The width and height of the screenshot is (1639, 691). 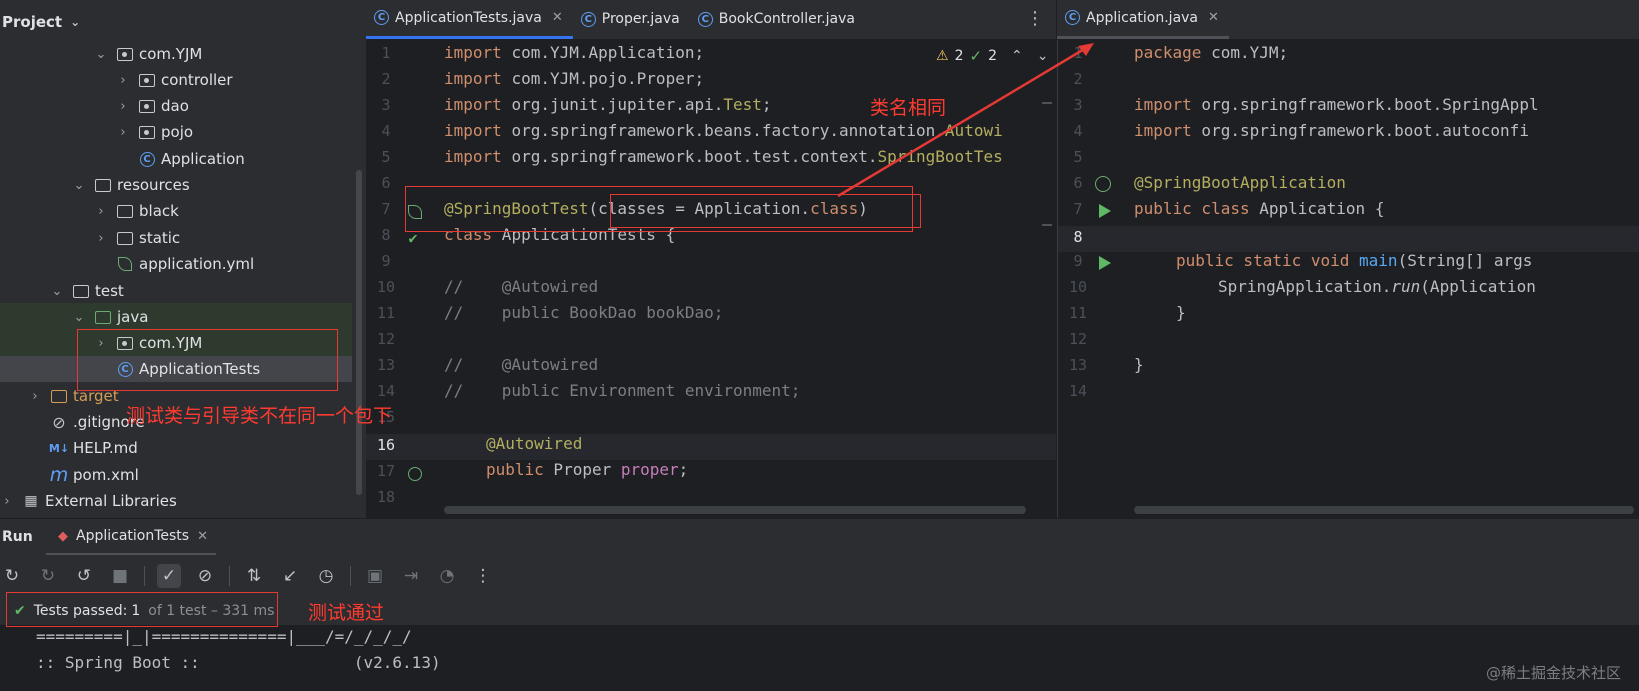 What do you see at coordinates (259, 416) in the screenshot?
I see `annotation-not-same-package: 测试类与引导类不在同一个包下` at bounding box center [259, 416].